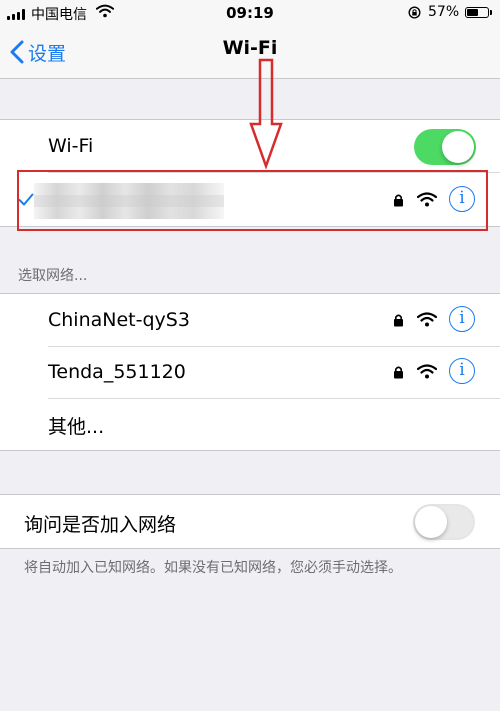 The height and width of the screenshot is (711, 500). What do you see at coordinates (117, 372) in the screenshot?
I see `network-name: Tenda_551120` at bounding box center [117, 372].